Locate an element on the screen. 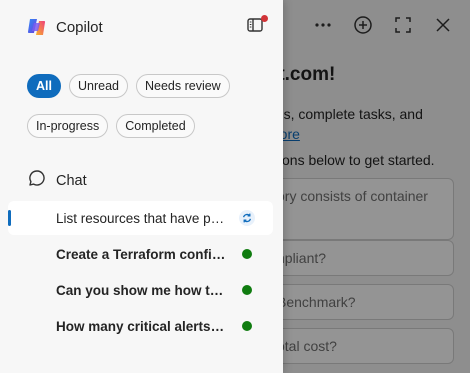 The image size is (470, 373). filter-chip-in-progress: In-progress is located at coordinates (68, 126).